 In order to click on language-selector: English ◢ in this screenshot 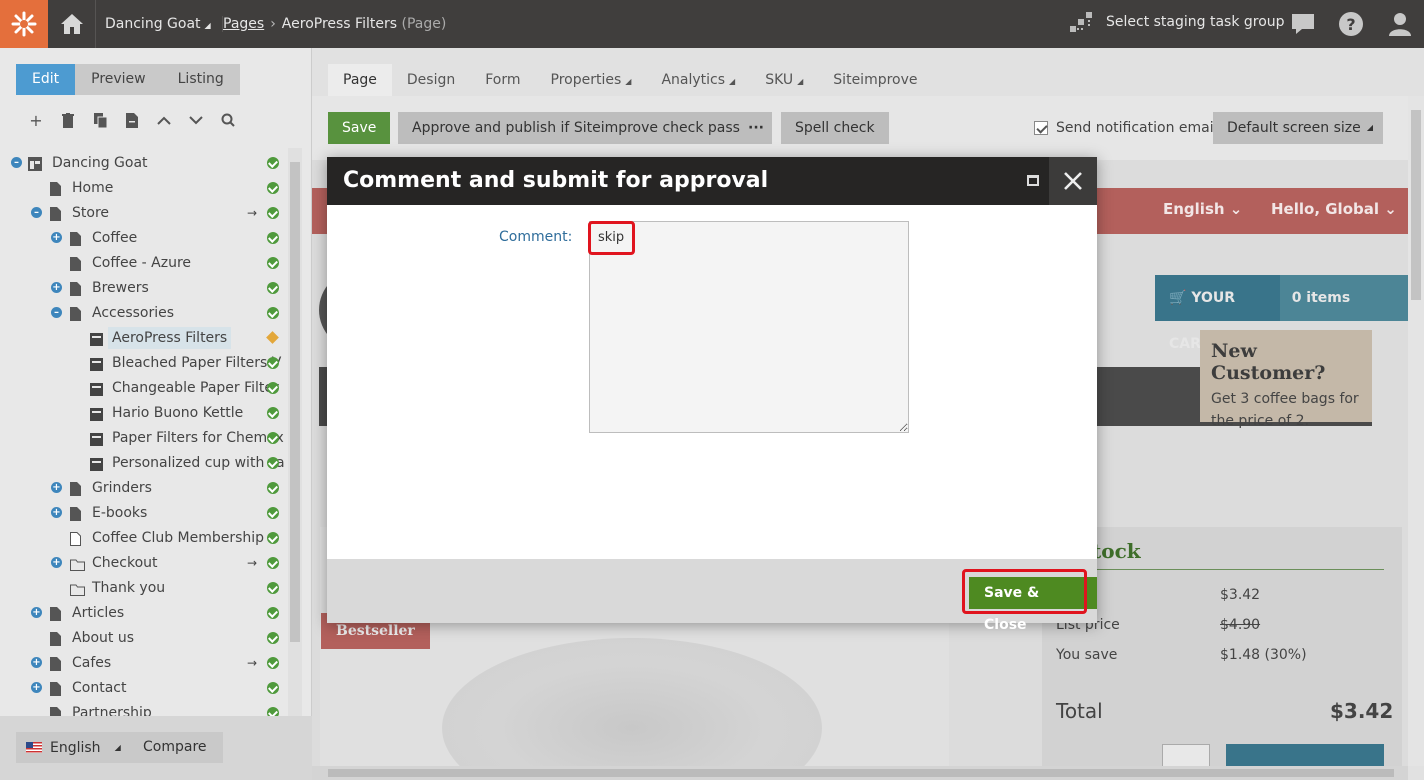, I will do `click(73, 747)`.